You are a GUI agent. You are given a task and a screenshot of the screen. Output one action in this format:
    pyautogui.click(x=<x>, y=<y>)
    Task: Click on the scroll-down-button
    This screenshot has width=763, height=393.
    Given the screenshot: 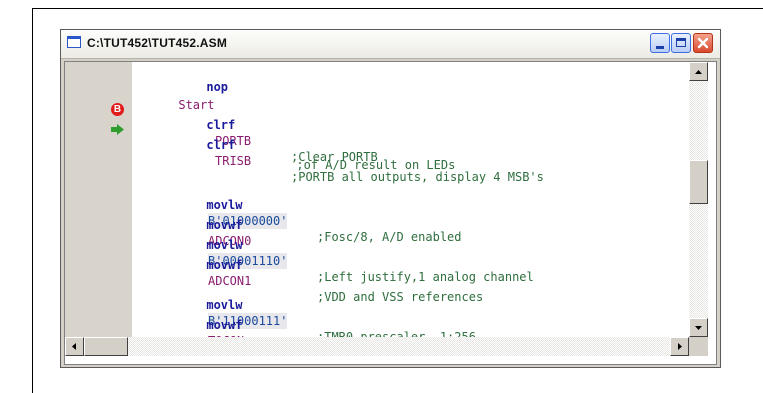 What is the action you would take?
    pyautogui.click(x=698, y=327)
    